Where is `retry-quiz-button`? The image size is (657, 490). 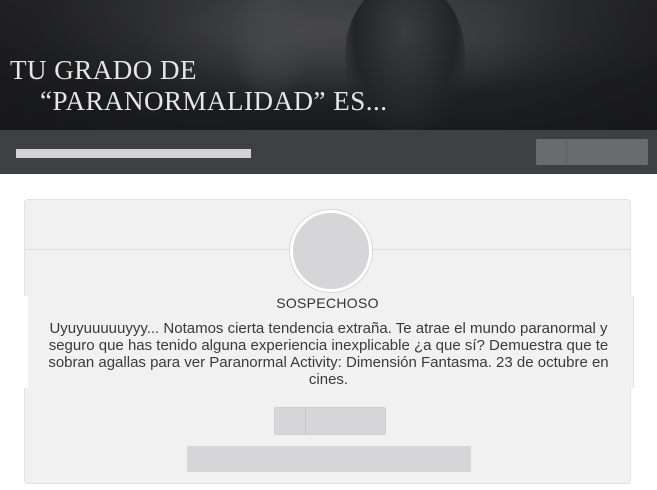 retry-quiz-button is located at coordinates (329, 459).